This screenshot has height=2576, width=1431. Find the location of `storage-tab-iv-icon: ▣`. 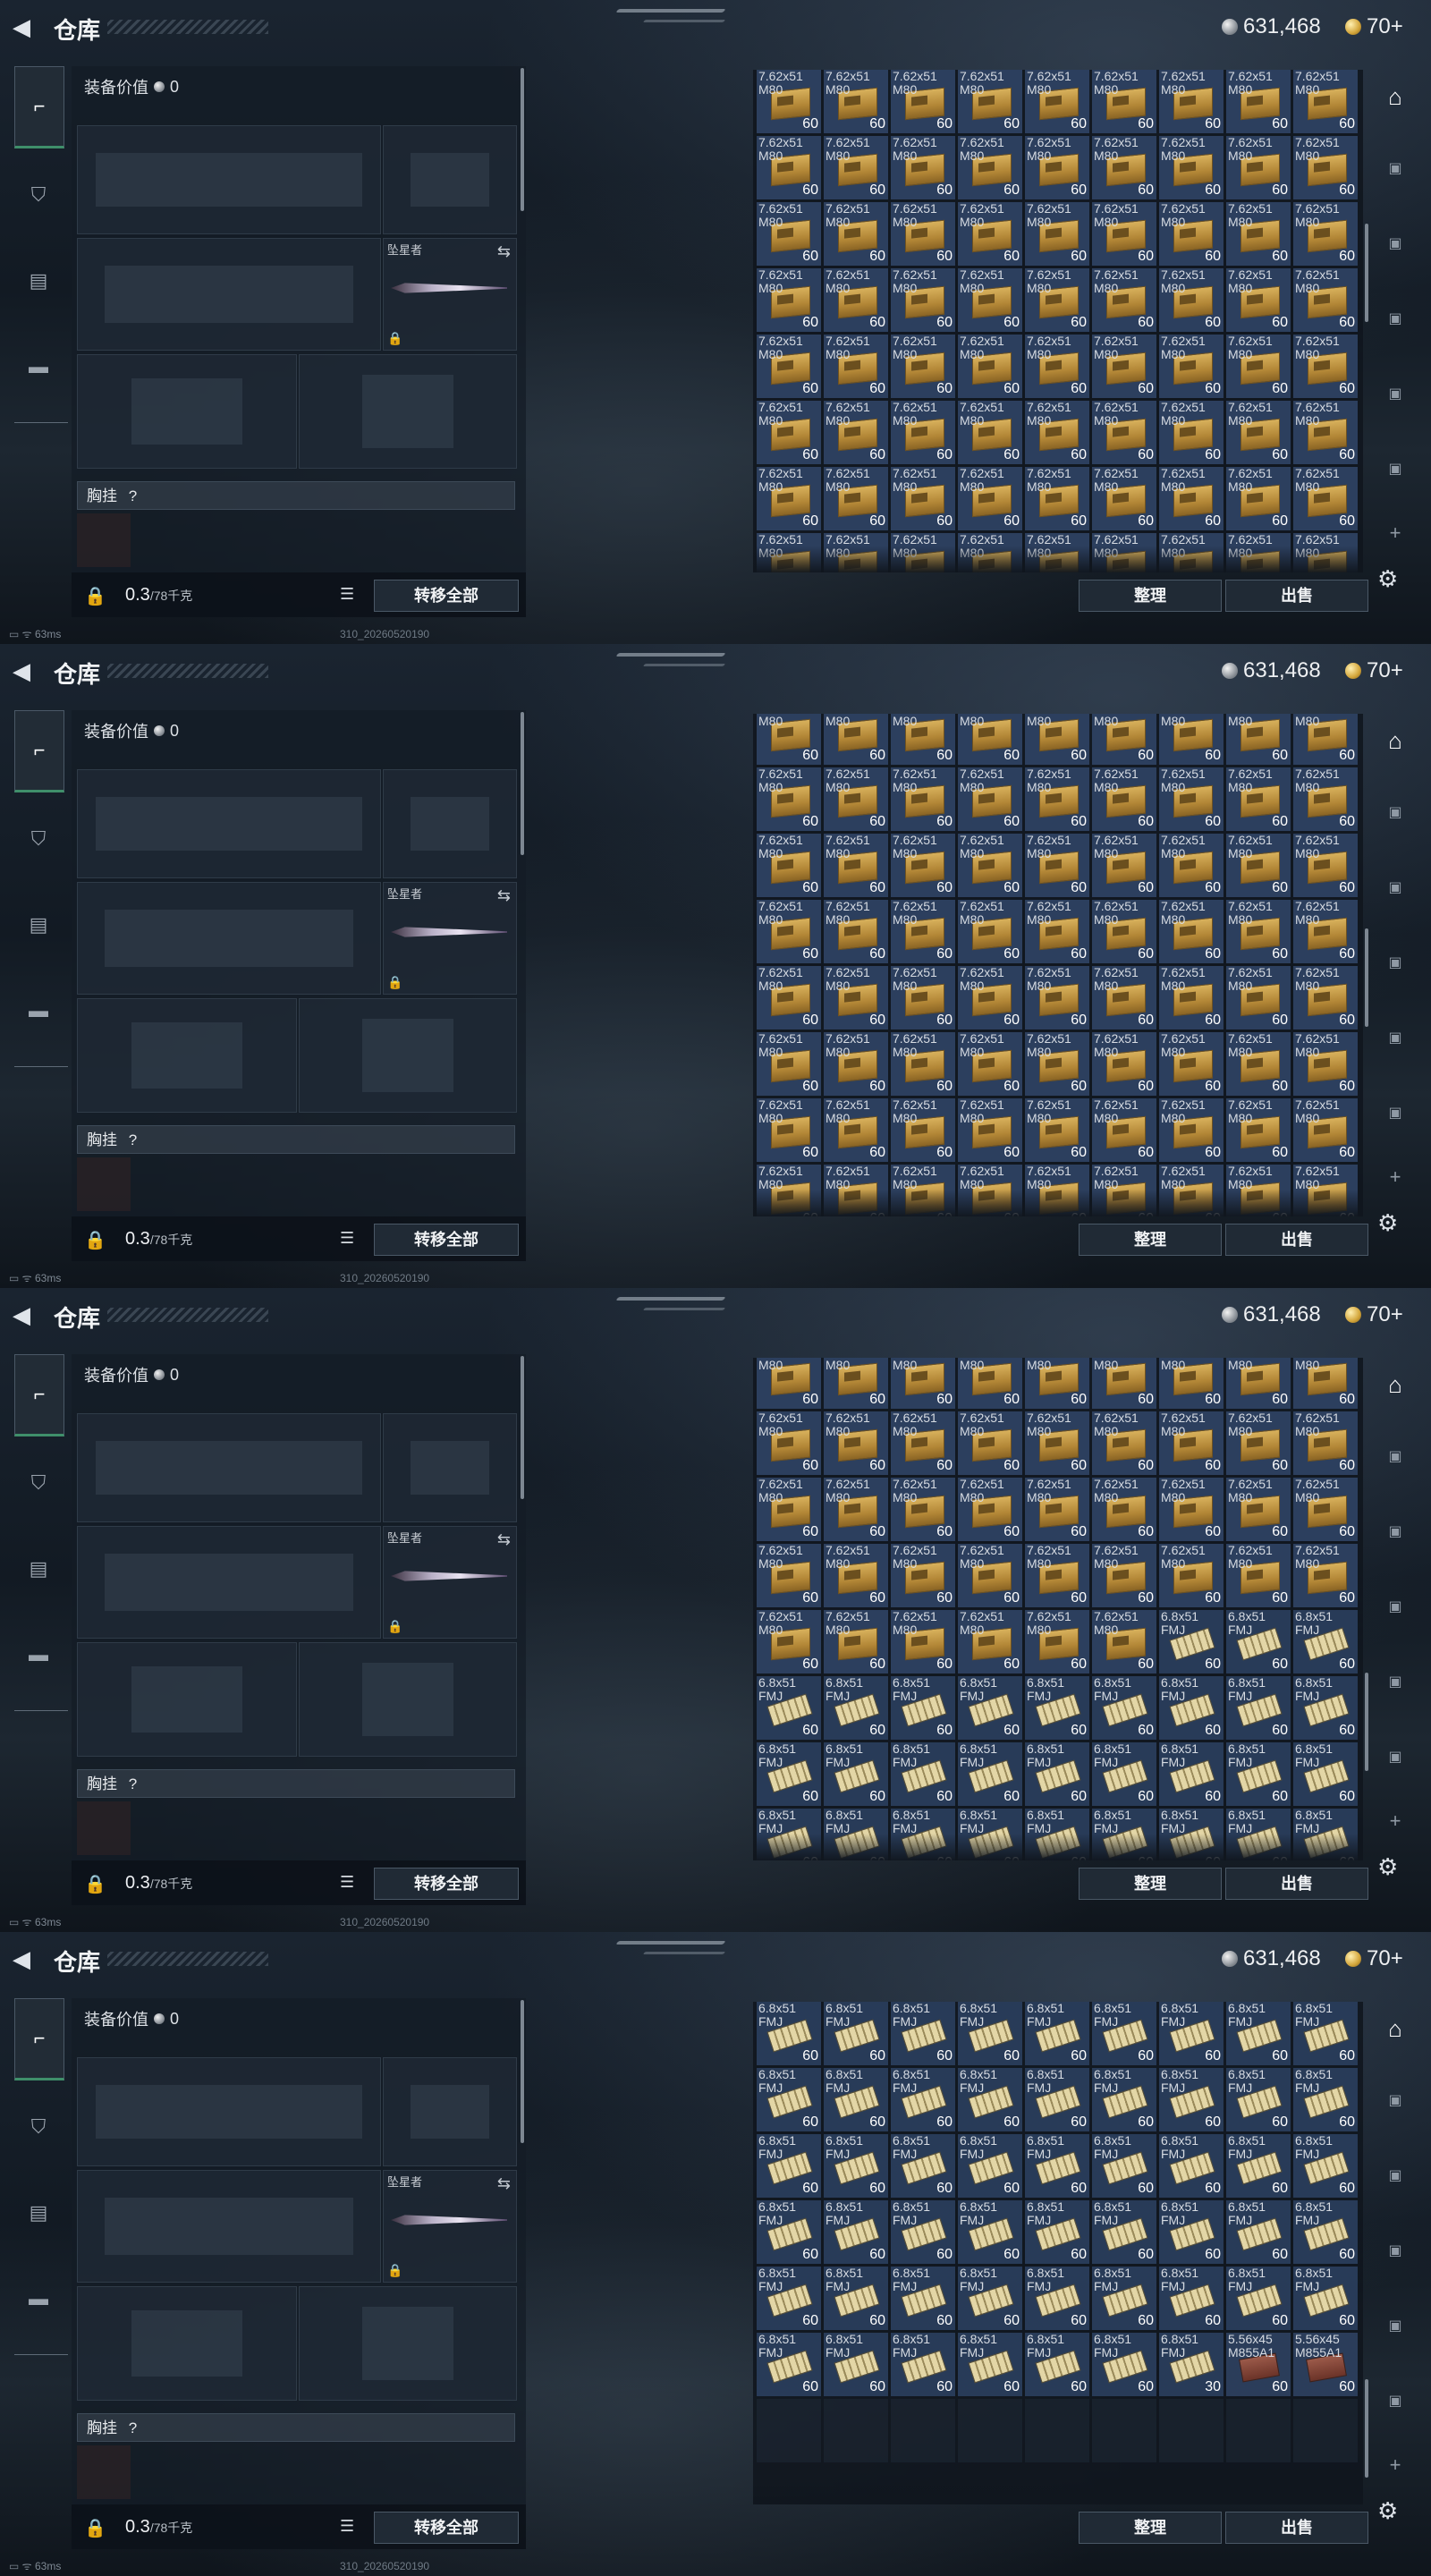

storage-tab-iv-icon: ▣ is located at coordinates (1396, 1037).